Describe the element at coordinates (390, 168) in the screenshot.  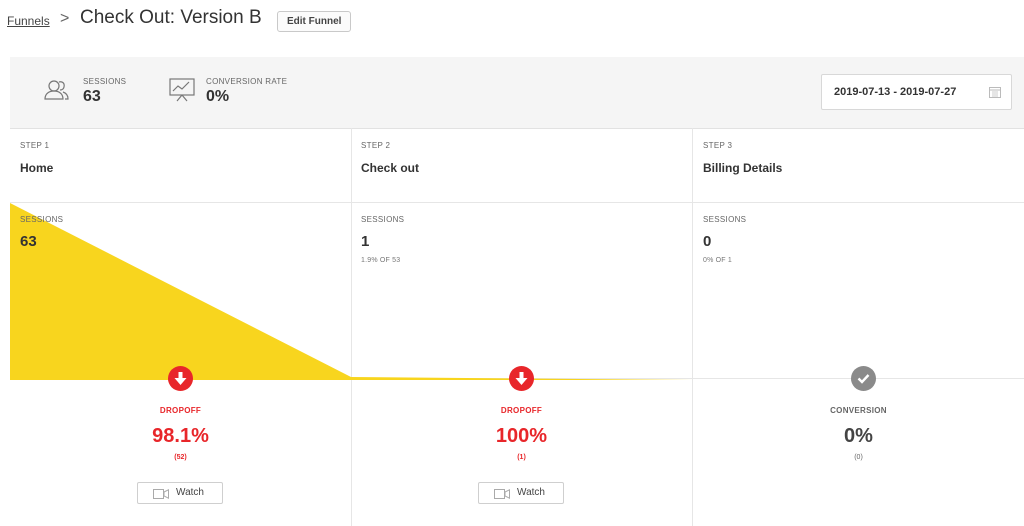
I see `step-name: Check out` at that location.